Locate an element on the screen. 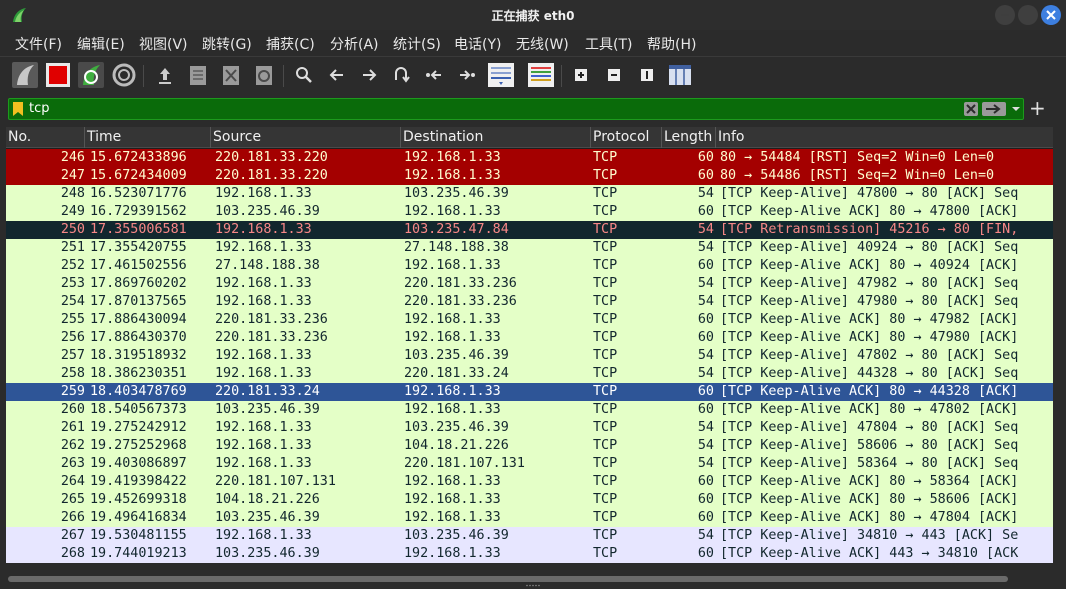  column-header-no: No. is located at coordinates (45, 137).